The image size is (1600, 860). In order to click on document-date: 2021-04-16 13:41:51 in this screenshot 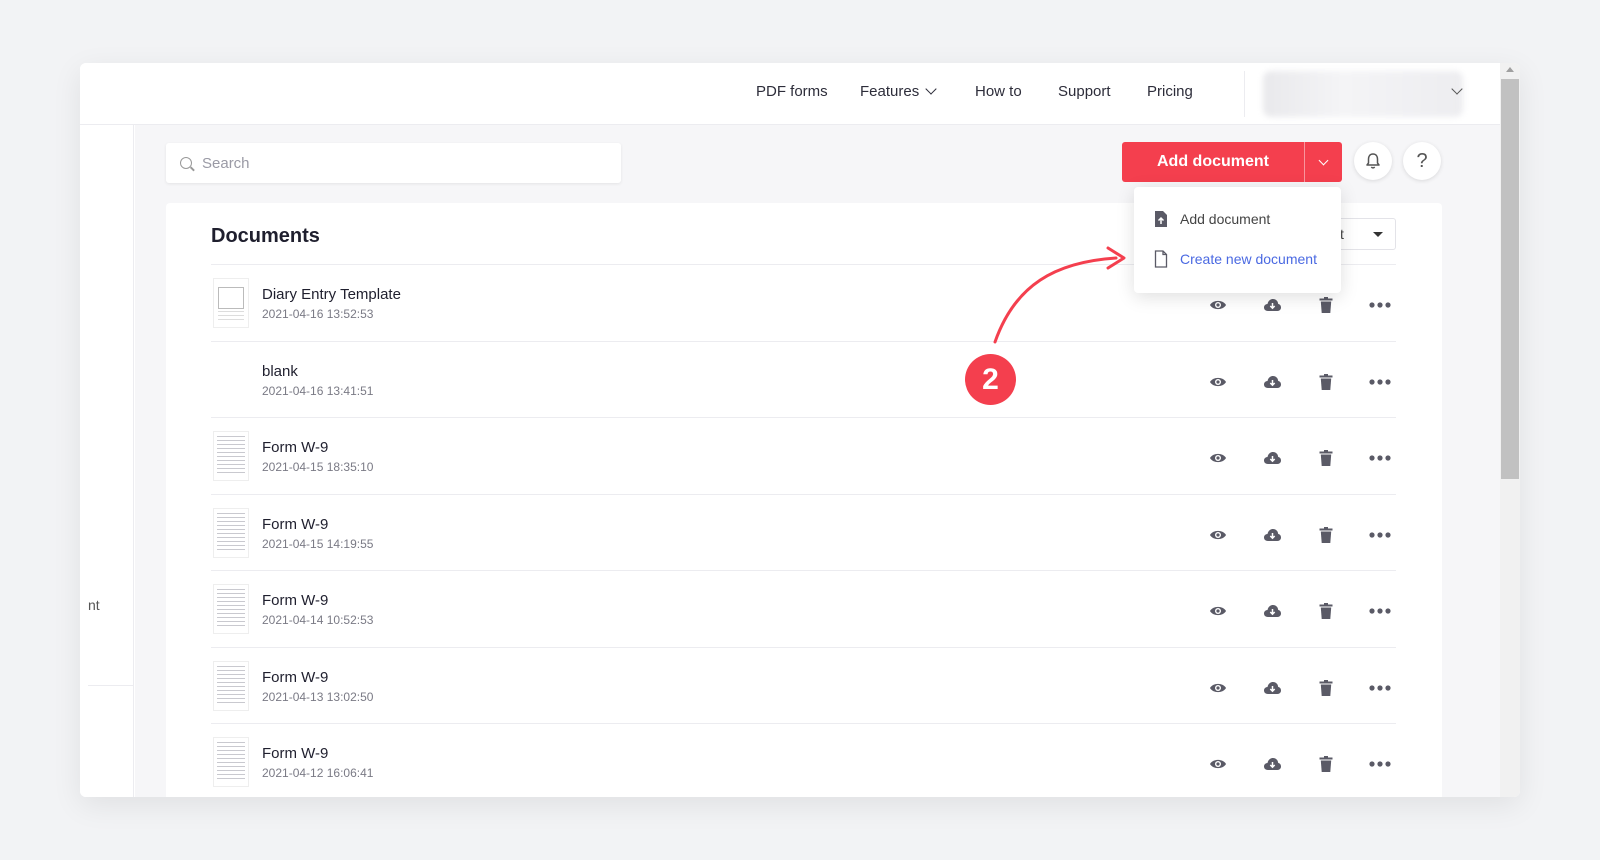, I will do `click(318, 390)`.